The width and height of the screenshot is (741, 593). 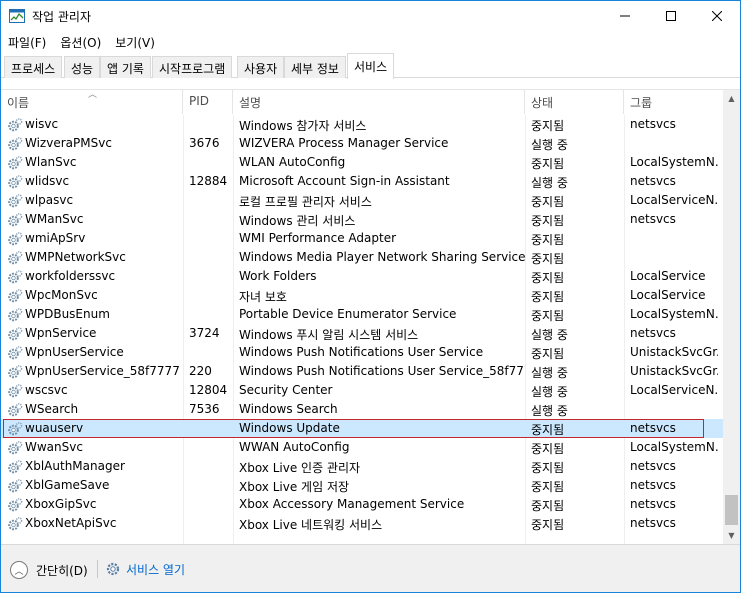 What do you see at coordinates (208, 102) in the screenshot?
I see `column-header-pid: PID` at bounding box center [208, 102].